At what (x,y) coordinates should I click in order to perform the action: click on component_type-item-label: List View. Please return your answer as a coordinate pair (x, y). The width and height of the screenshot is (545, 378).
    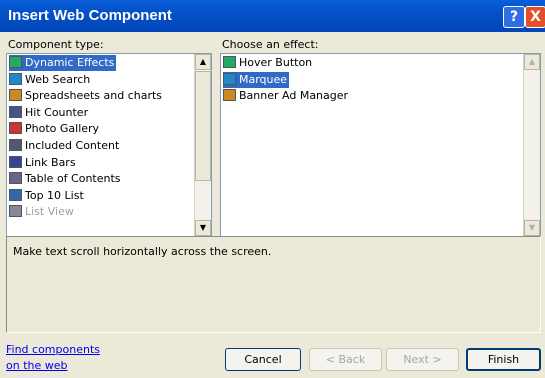
    Looking at the image, I should click on (49, 212).